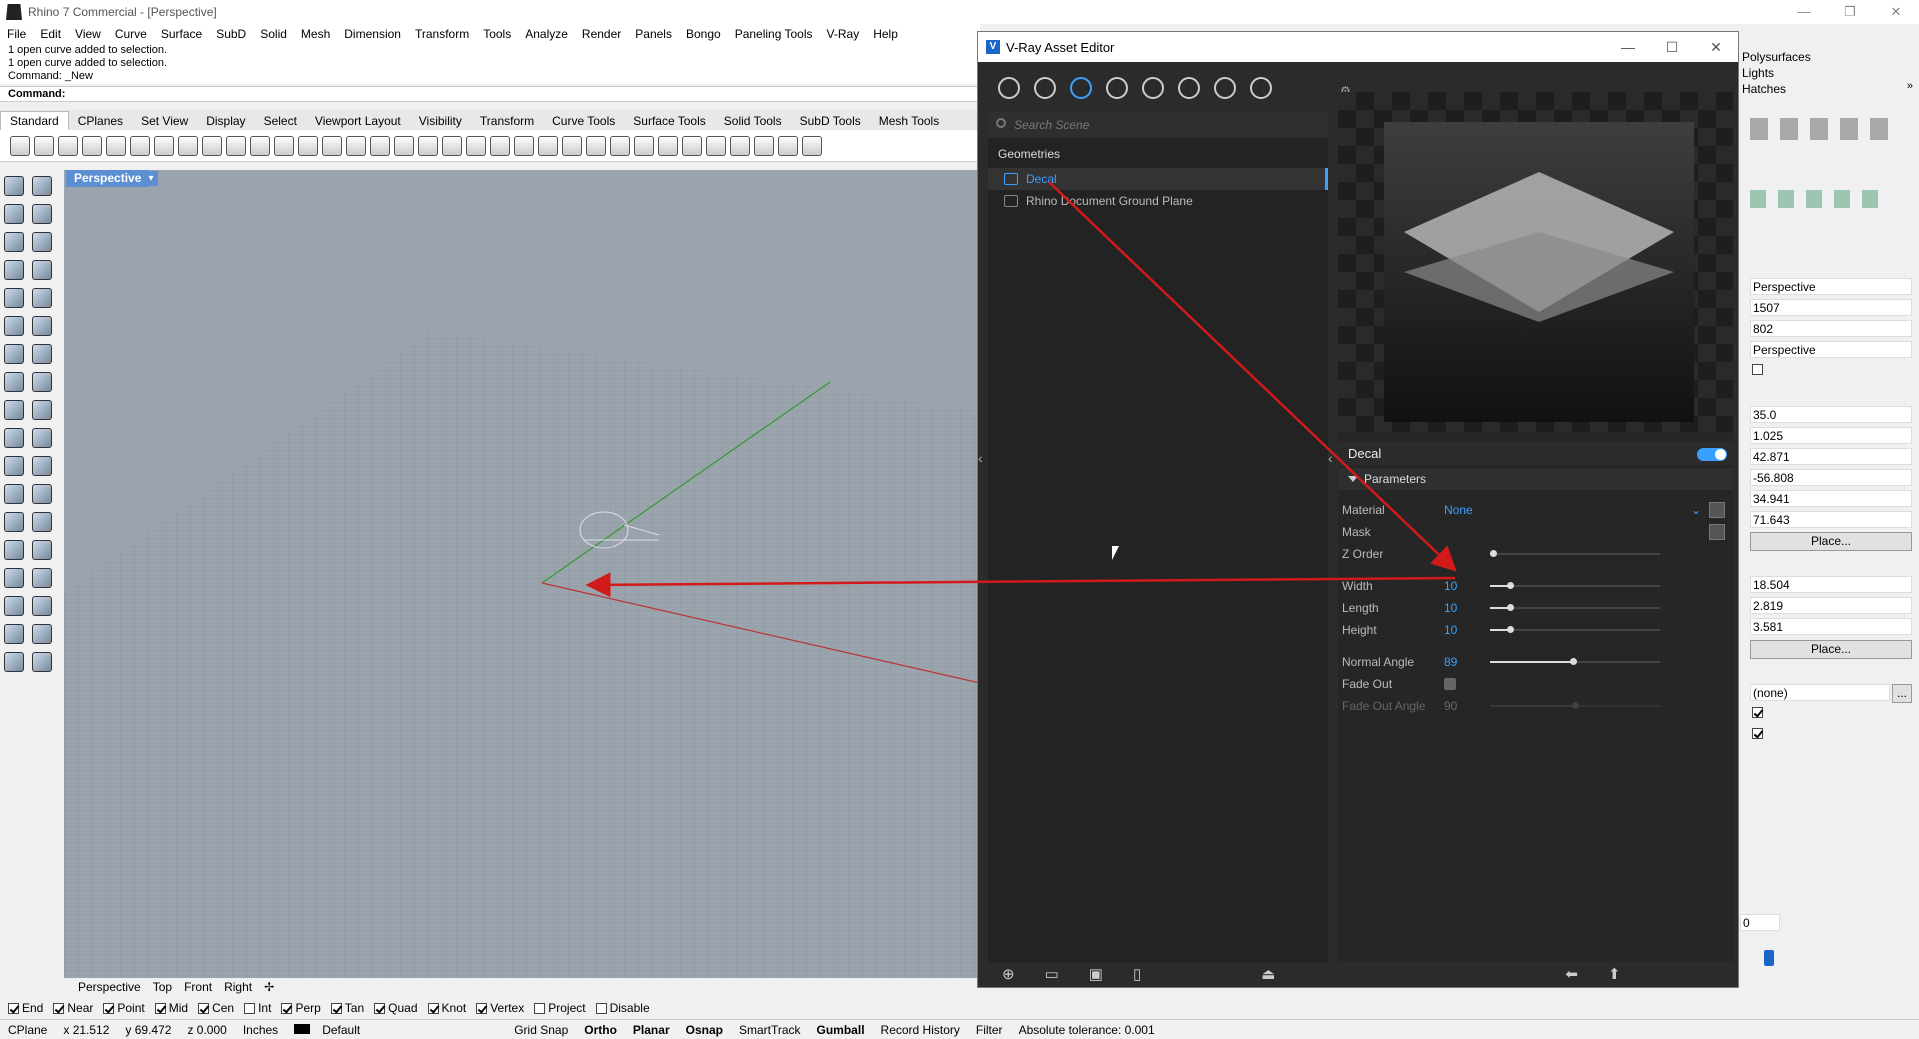  I want to click on cylinder-icon, so click(452, 145).